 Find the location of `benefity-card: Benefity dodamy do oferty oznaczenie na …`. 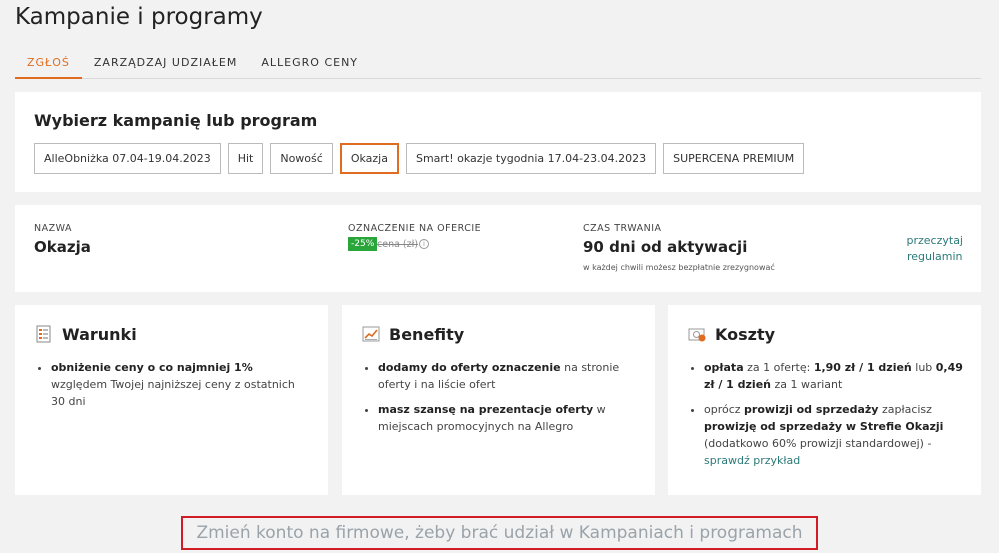

benefity-card: Benefity dodamy do oferty oznaczenie na … is located at coordinates (498, 400).